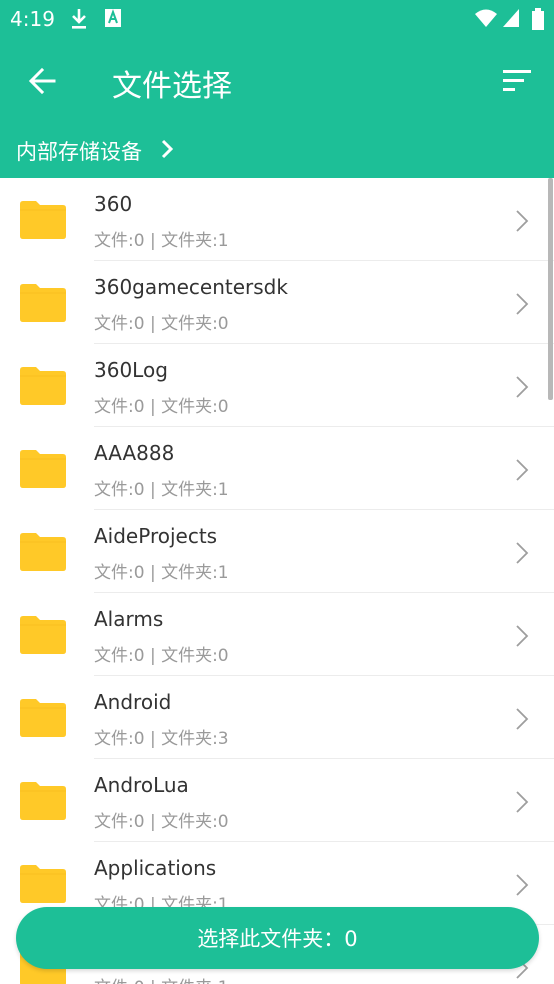 The width and height of the screenshot is (554, 984). I want to click on breadcrumb: 内部存储设备, so click(95, 151).